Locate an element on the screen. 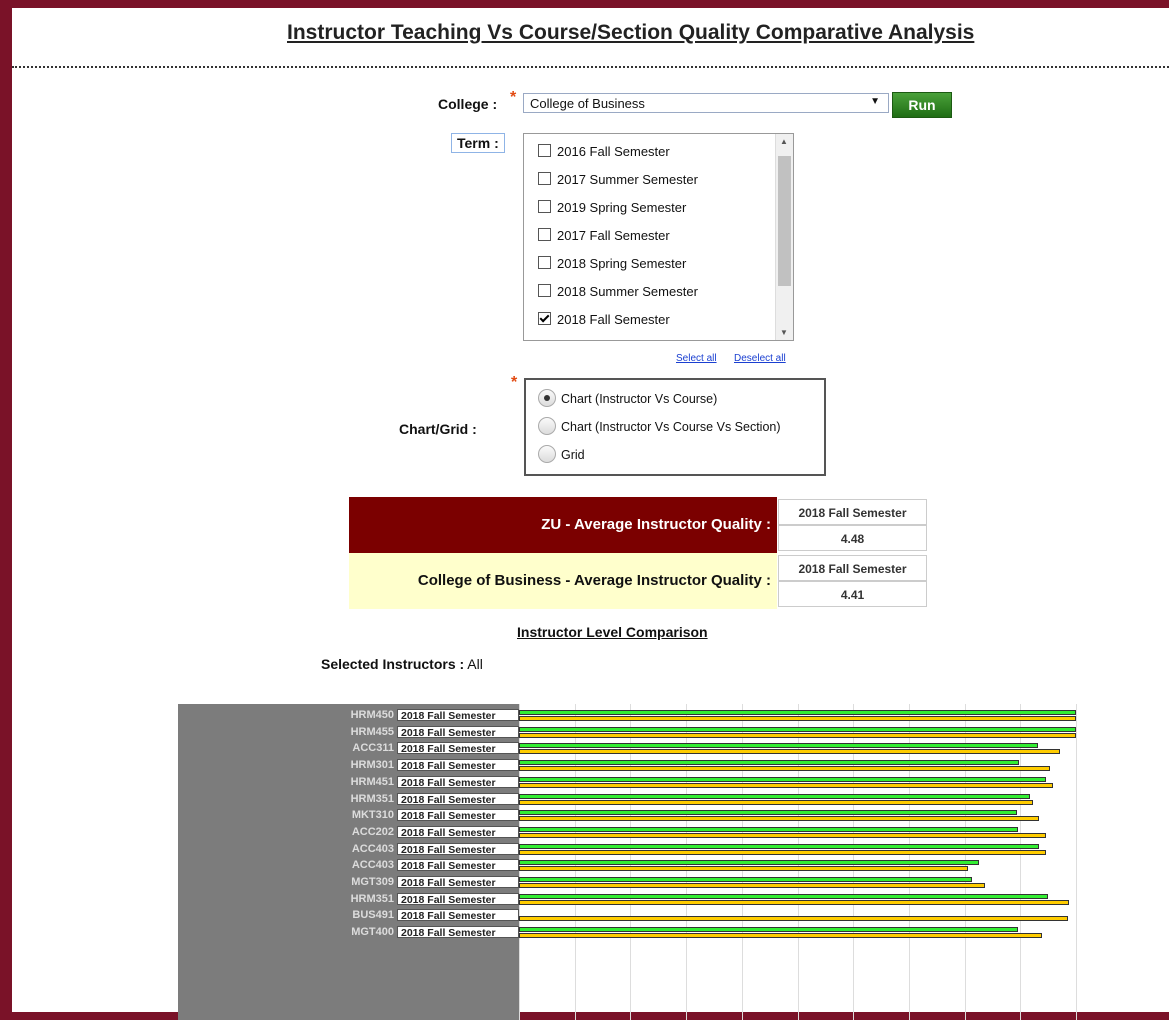 The image size is (1169, 1020). college-select: College of Business ▼ is located at coordinates (706, 103).